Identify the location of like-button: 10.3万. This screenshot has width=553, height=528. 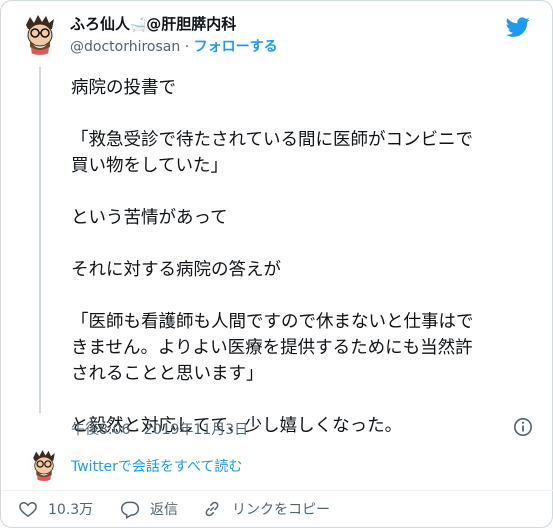
(55, 509).